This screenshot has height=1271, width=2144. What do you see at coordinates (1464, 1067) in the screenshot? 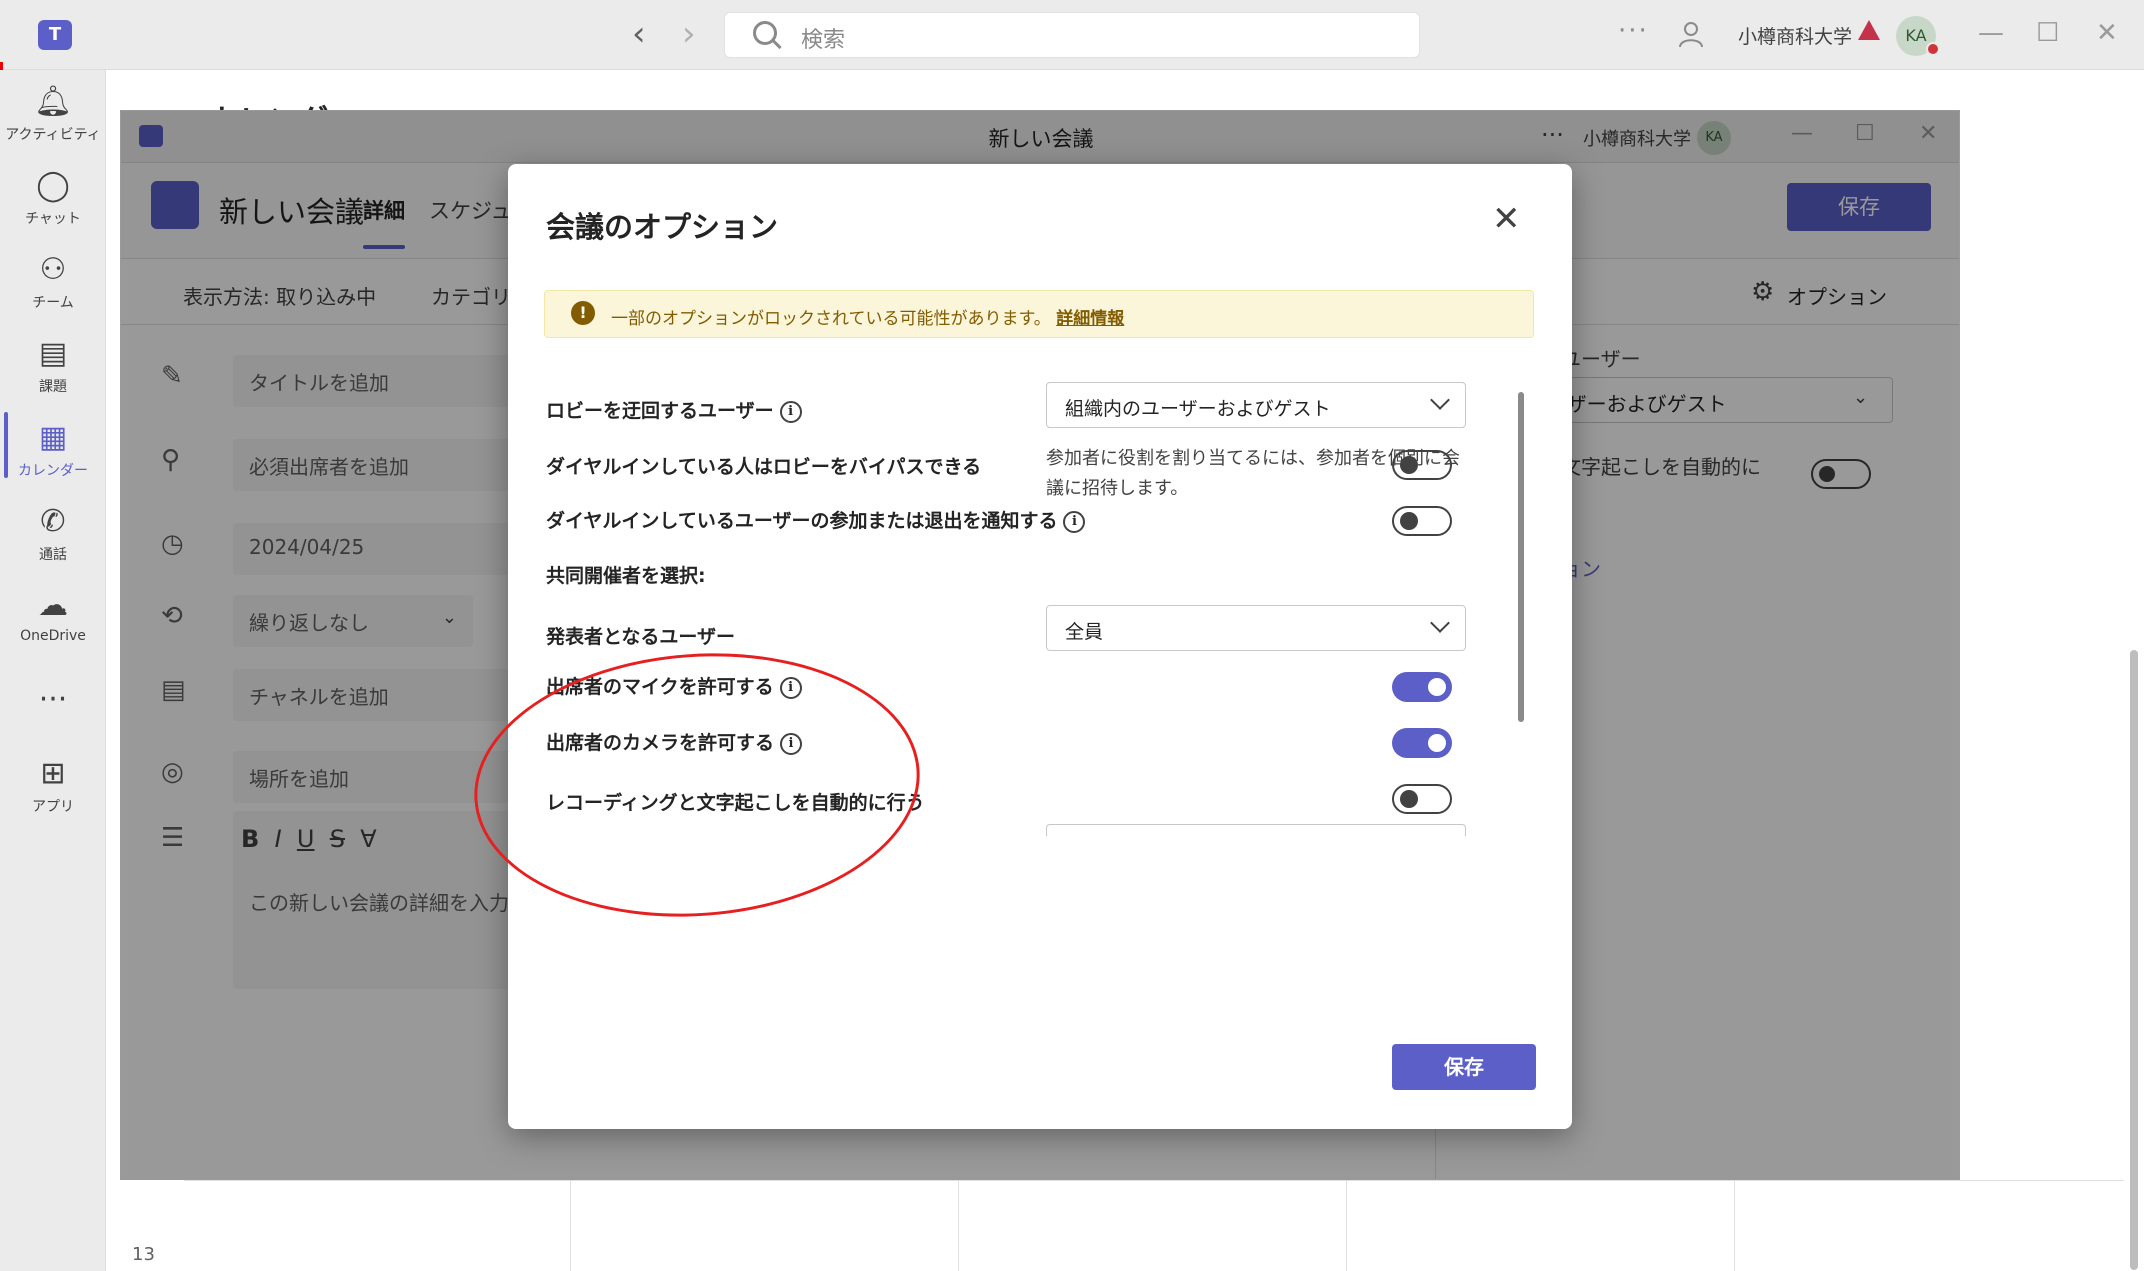
I see `dialog-save-button: 保存` at bounding box center [1464, 1067].